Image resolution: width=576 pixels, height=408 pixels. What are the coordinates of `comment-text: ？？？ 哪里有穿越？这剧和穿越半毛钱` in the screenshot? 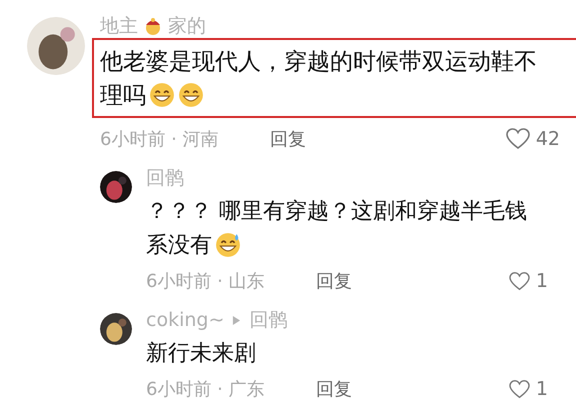 It's located at (336, 212).